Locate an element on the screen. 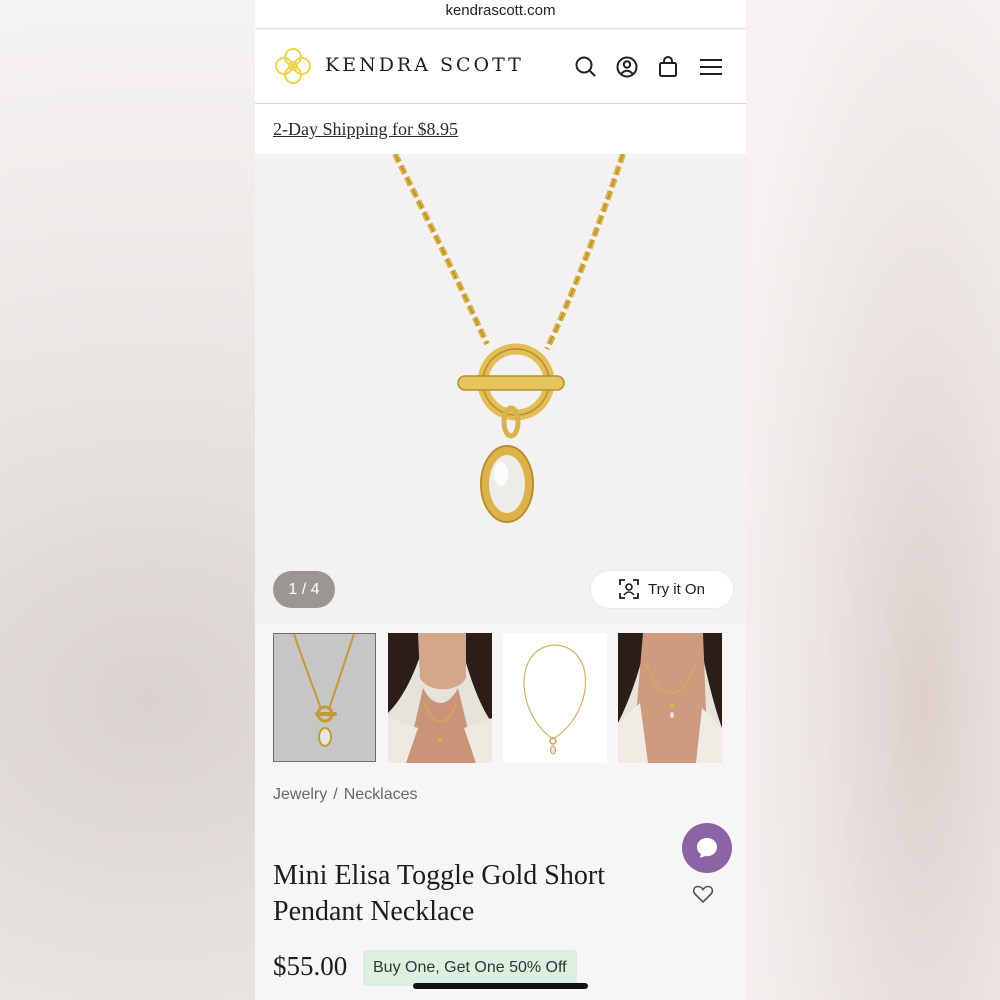 This screenshot has width=1000, height=1000. brand-name: KENDRA SCOTT is located at coordinates (424, 65).